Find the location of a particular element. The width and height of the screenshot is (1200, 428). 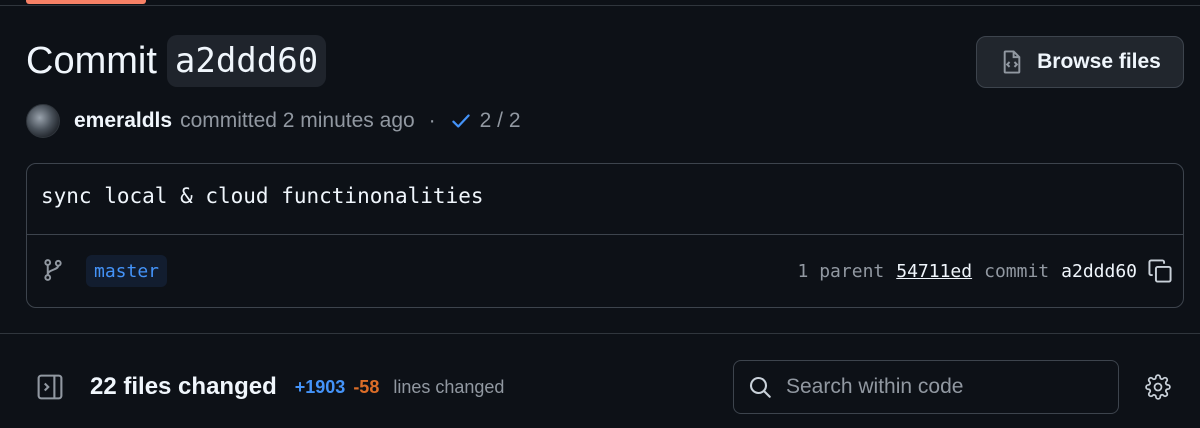

parent-sha-link: 54711ed is located at coordinates (934, 271).